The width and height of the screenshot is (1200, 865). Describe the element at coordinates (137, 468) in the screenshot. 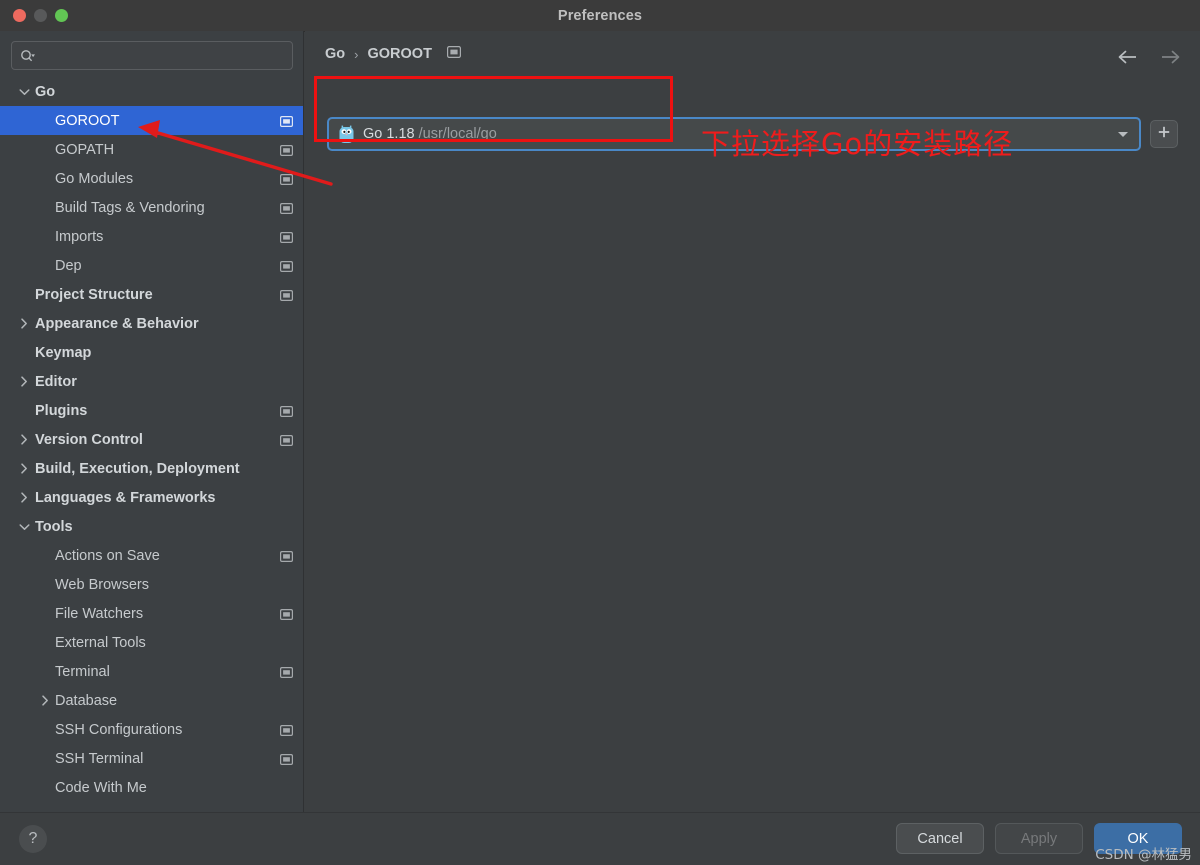

I see `sidebar-item-label: Build, Execution, Deployment` at that location.